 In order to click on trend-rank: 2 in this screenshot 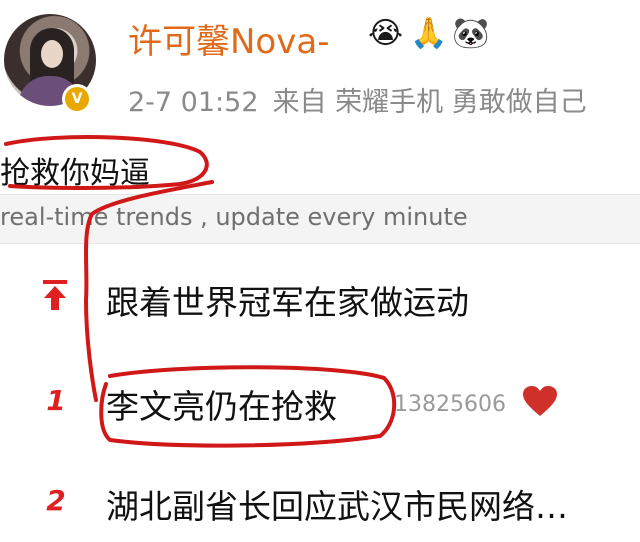, I will do `click(56, 500)`.